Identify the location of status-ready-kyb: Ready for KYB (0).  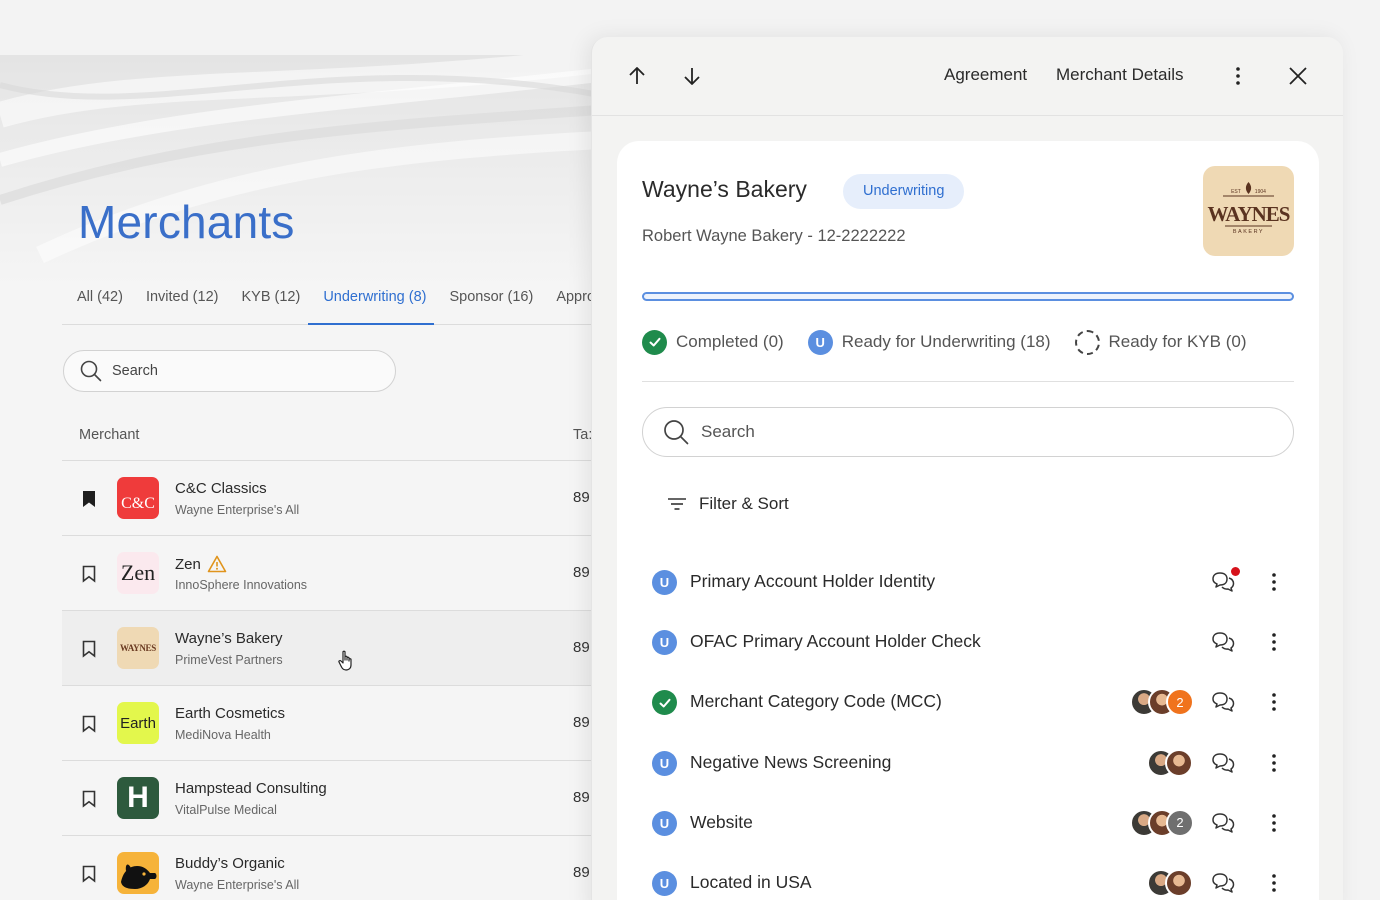
(1160, 342).